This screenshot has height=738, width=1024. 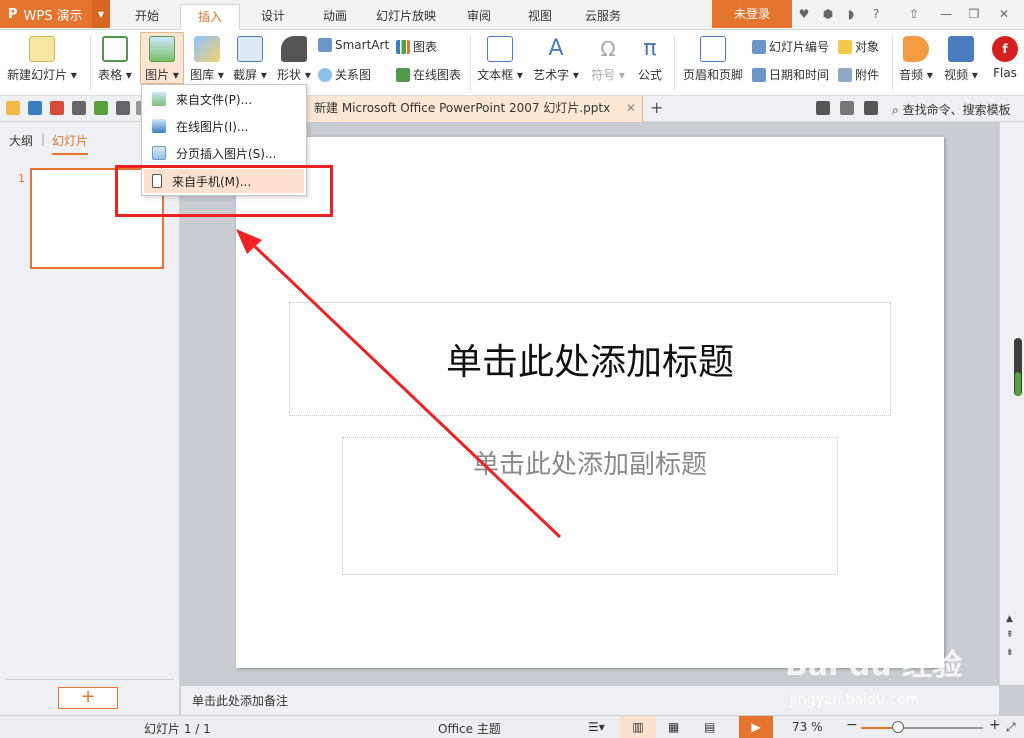 I want to click on textbox-button: 文本框 ▾, so click(x=500, y=59).